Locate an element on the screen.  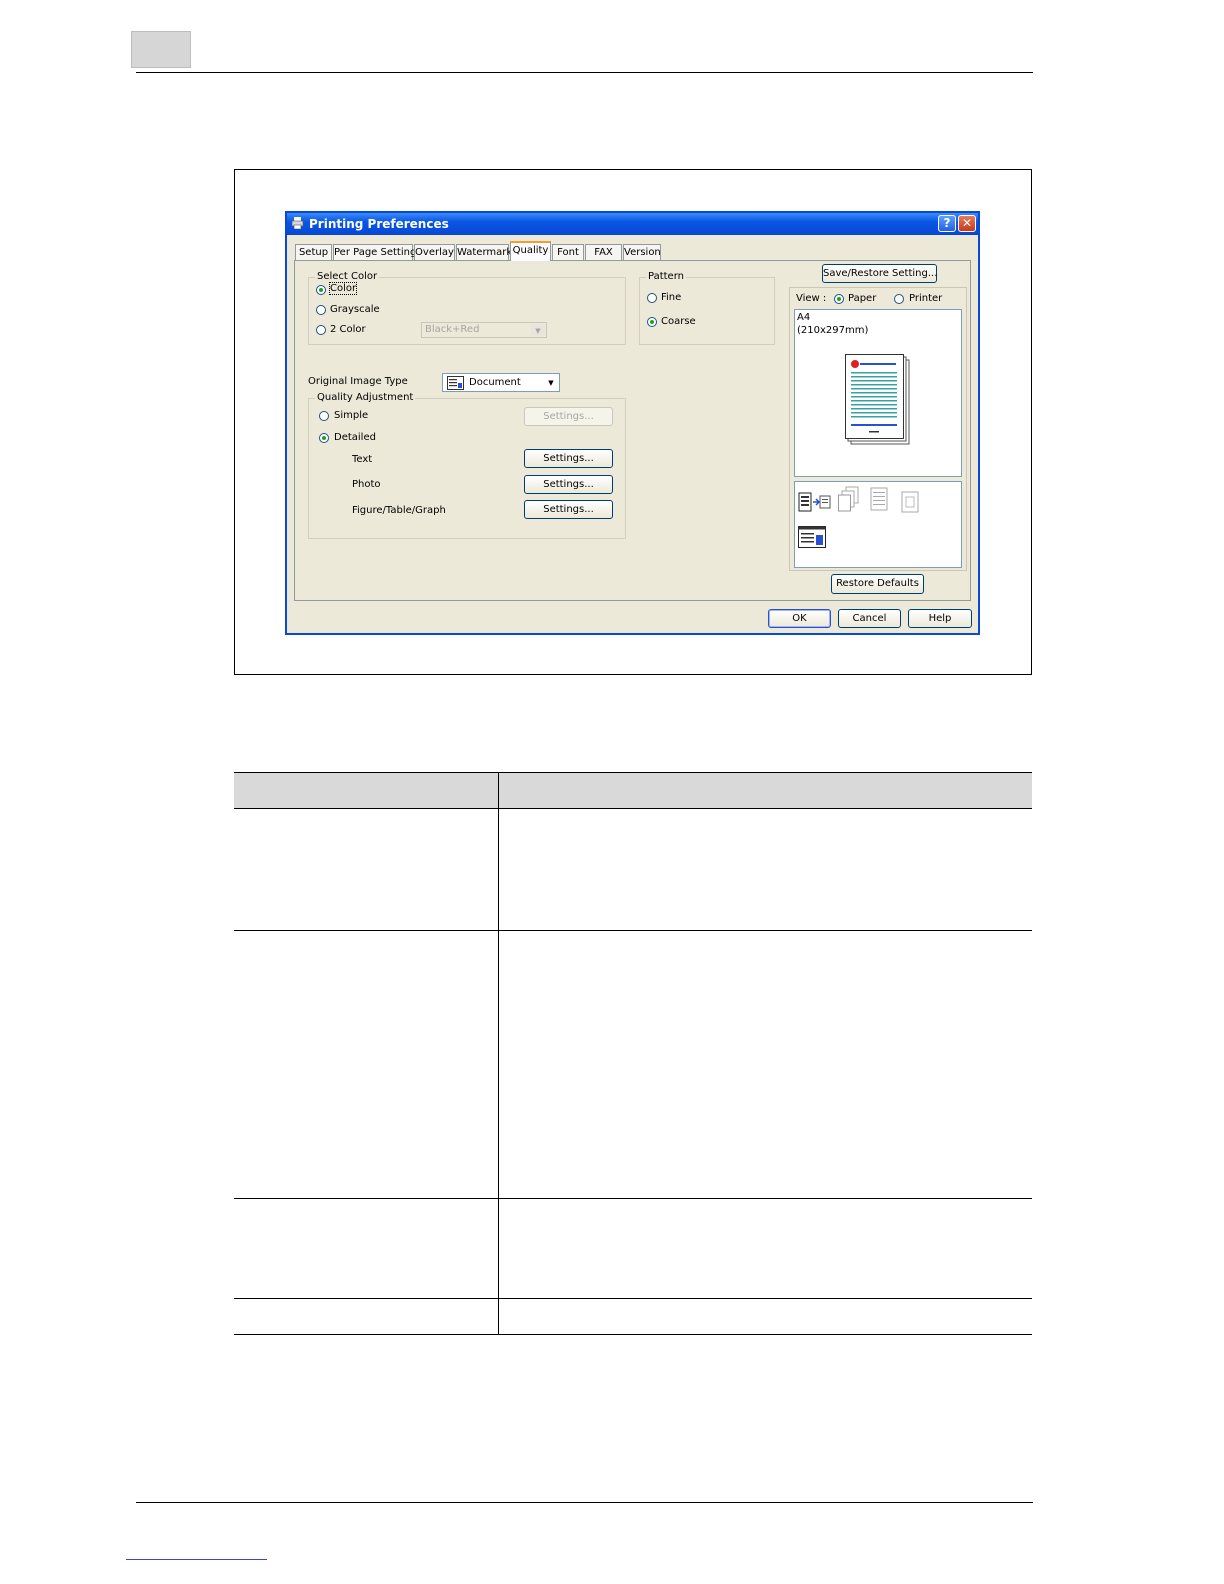
simple-radio is located at coordinates (324, 416).